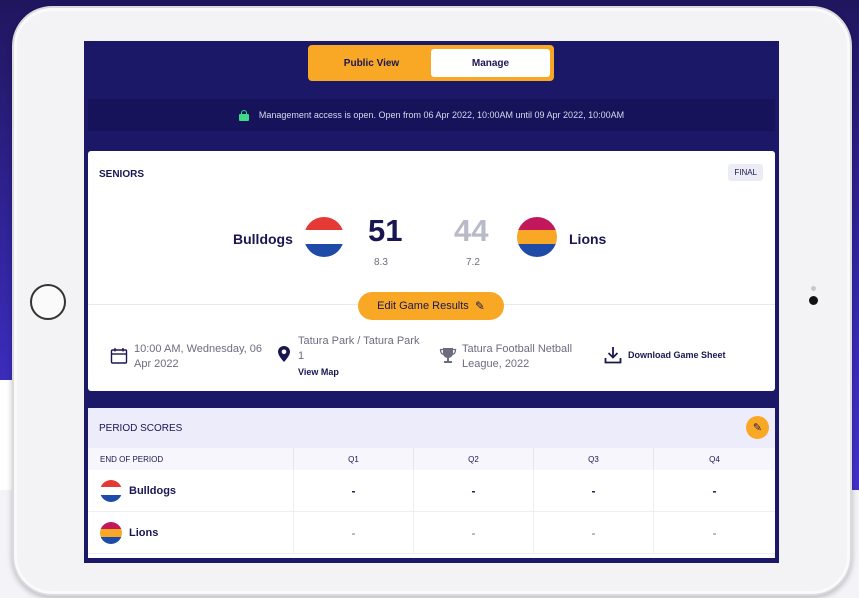 The image size is (859, 598). Describe the element at coordinates (423, 306) in the screenshot. I see `edit-game-results-label: Edit Game Results` at that location.